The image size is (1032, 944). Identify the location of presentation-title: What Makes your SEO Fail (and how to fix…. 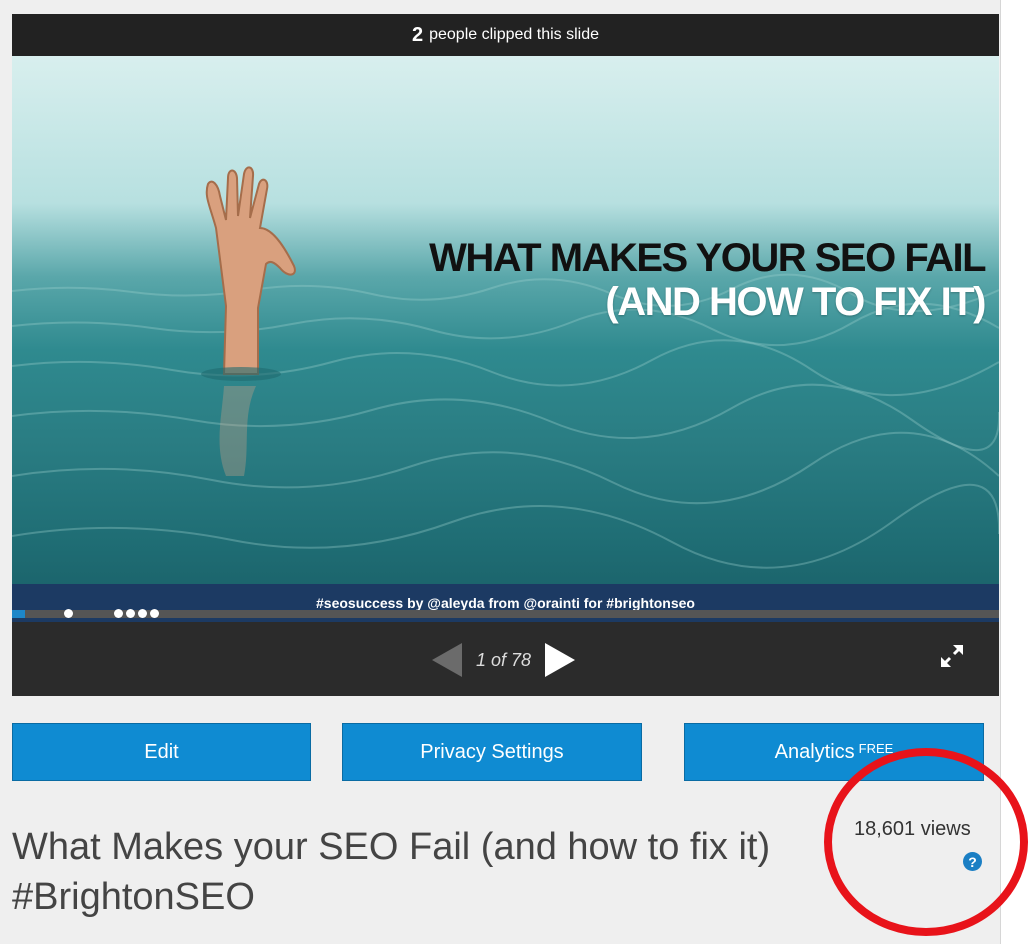
(391, 872).